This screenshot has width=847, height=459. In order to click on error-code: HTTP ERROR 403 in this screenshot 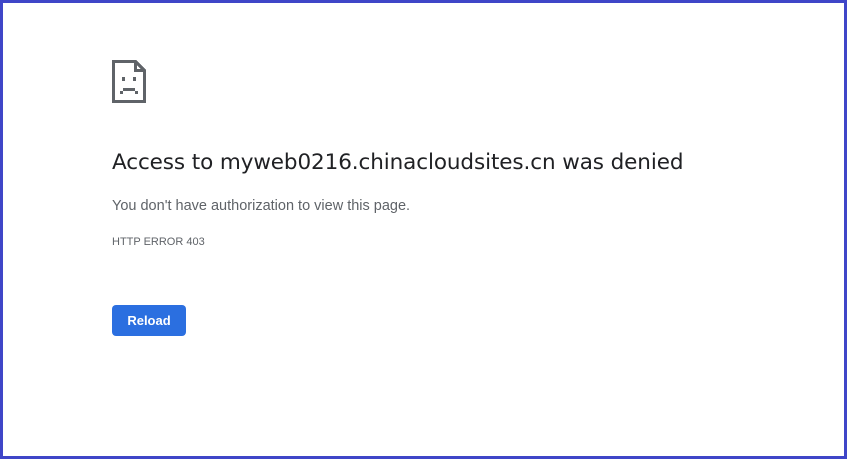, I will do `click(158, 242)`.